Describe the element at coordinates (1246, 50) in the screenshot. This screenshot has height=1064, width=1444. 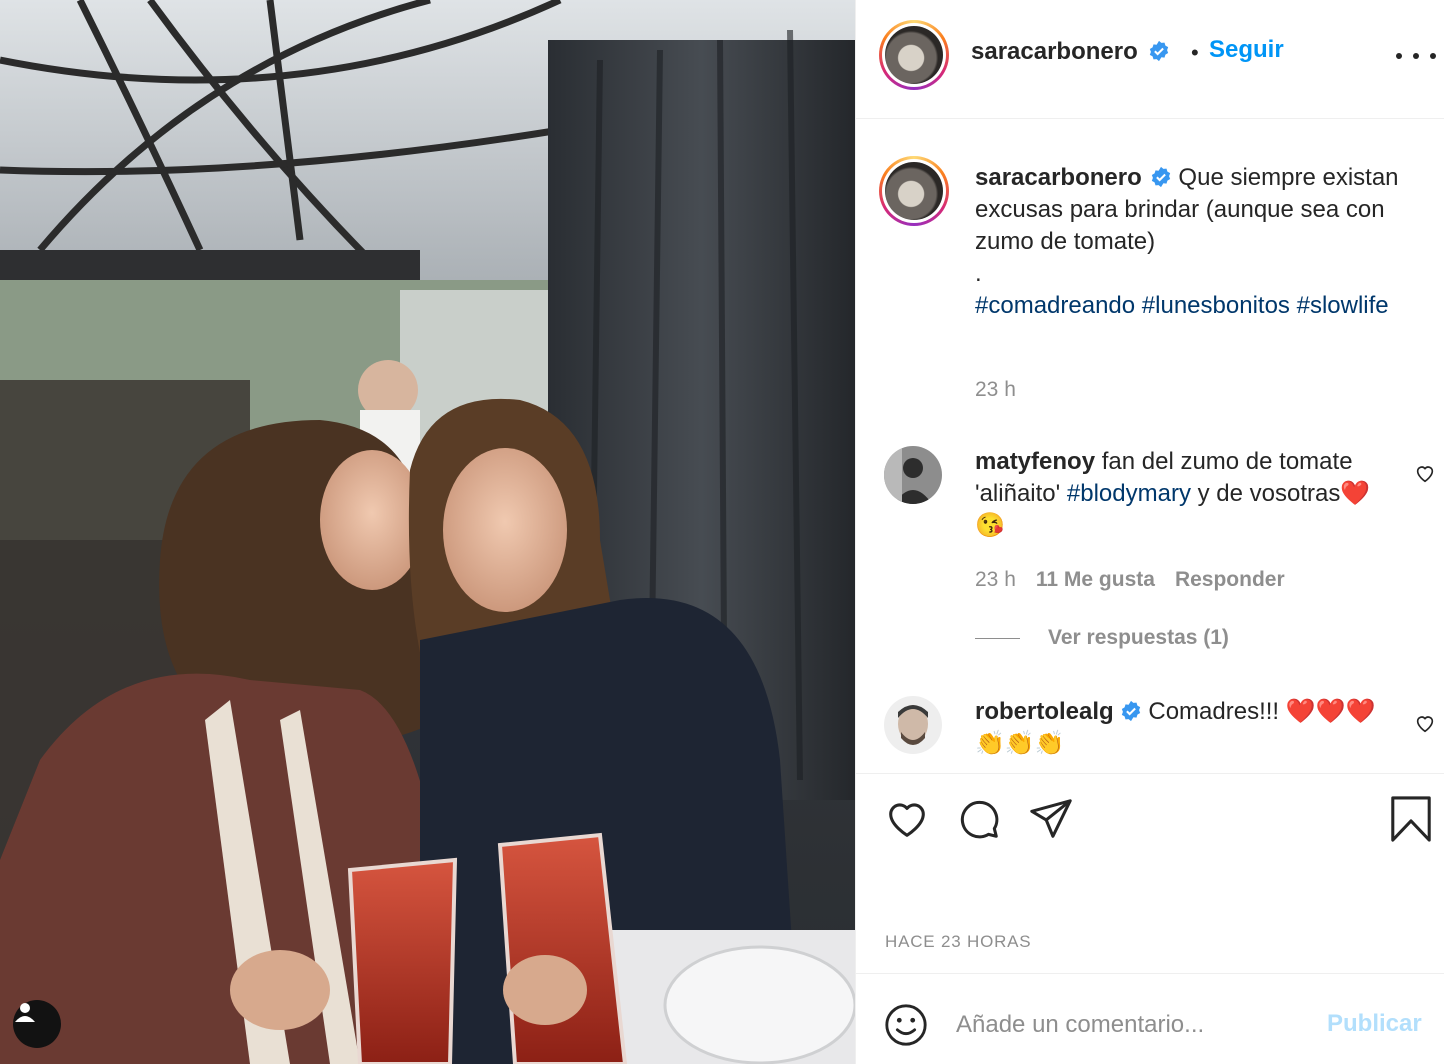
I see `follow-button: Seguir` at that location.